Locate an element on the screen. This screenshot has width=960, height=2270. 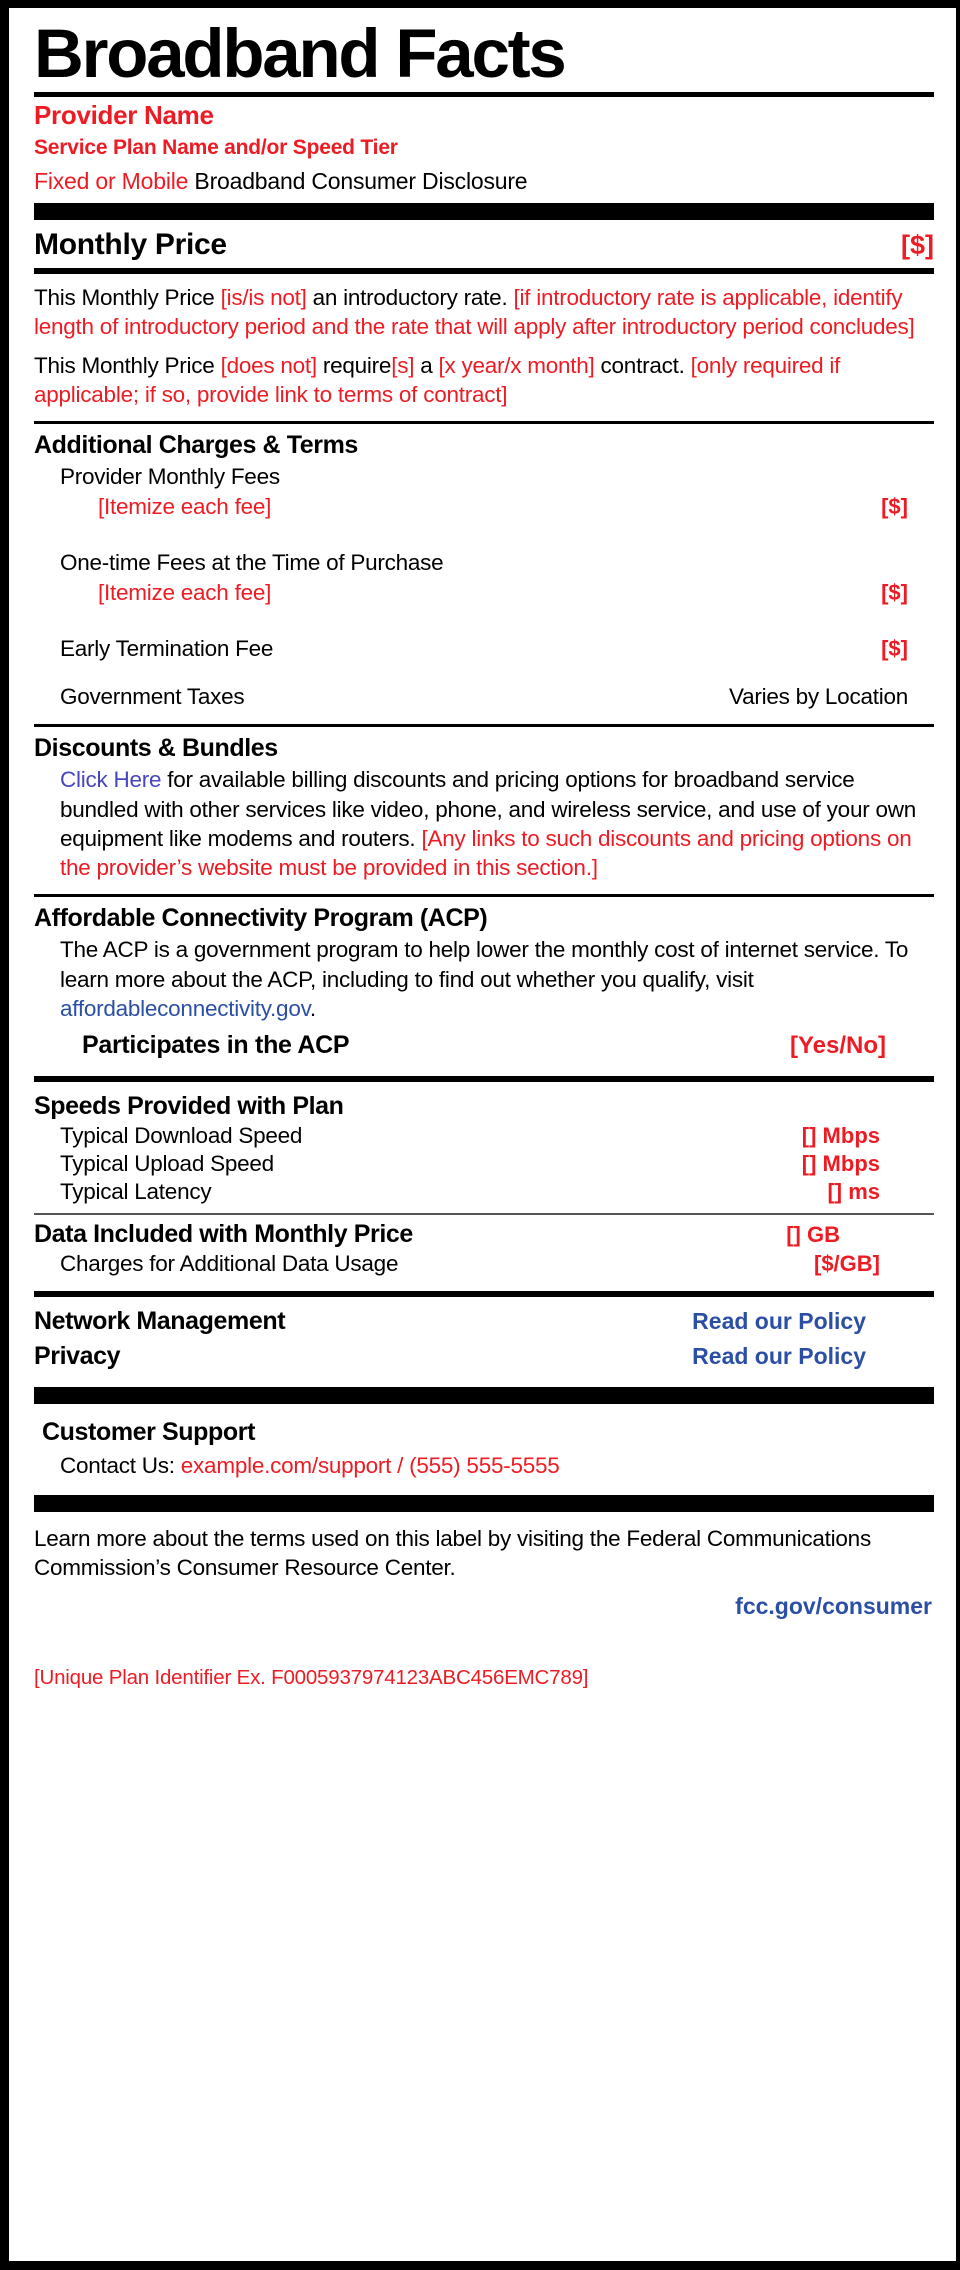
monthly-price-label: Monthly Price is located at coordinates (130, 245).